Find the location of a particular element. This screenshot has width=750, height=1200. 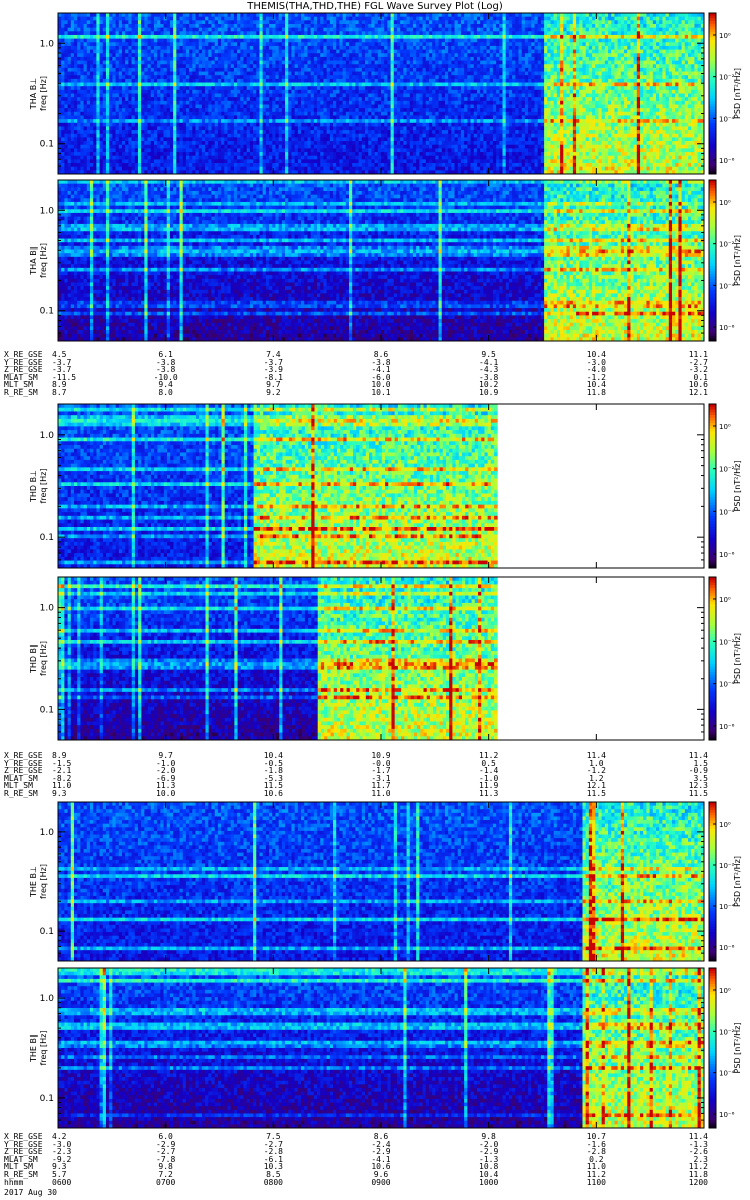

ephemeris-column: 4.5 -3.7 -3.7 -11.5 8.9 8.7 is located at coordinates (64, 374).